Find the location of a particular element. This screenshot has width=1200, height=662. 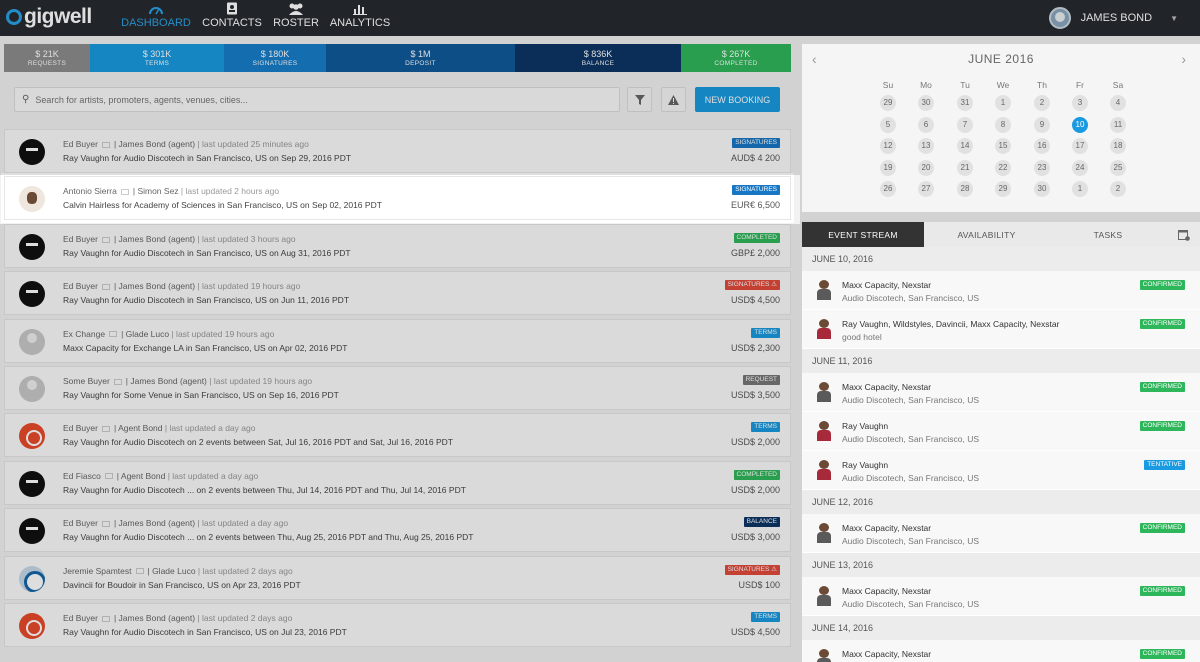

calendar-day: 18 is located at coordinates (1118, 146).